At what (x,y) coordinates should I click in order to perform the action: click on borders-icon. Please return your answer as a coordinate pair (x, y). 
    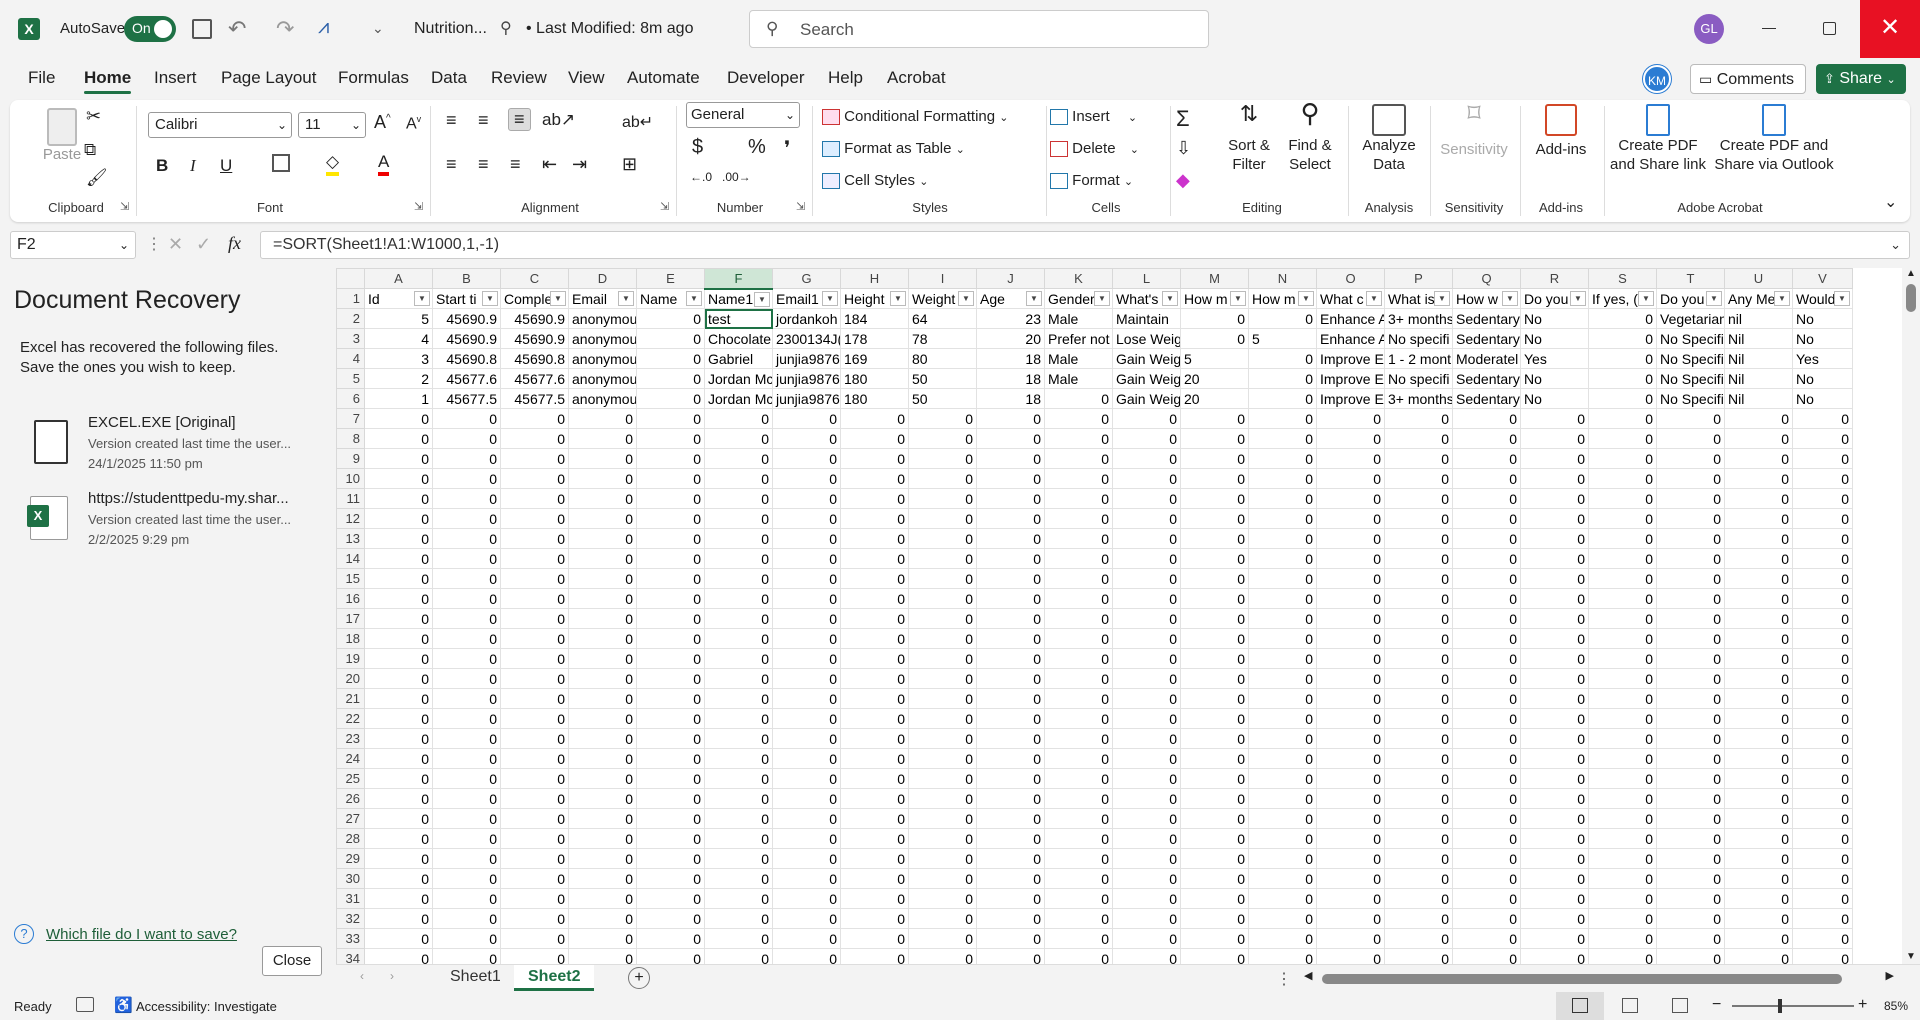
    Looking at the image, I should click on (281, 163).